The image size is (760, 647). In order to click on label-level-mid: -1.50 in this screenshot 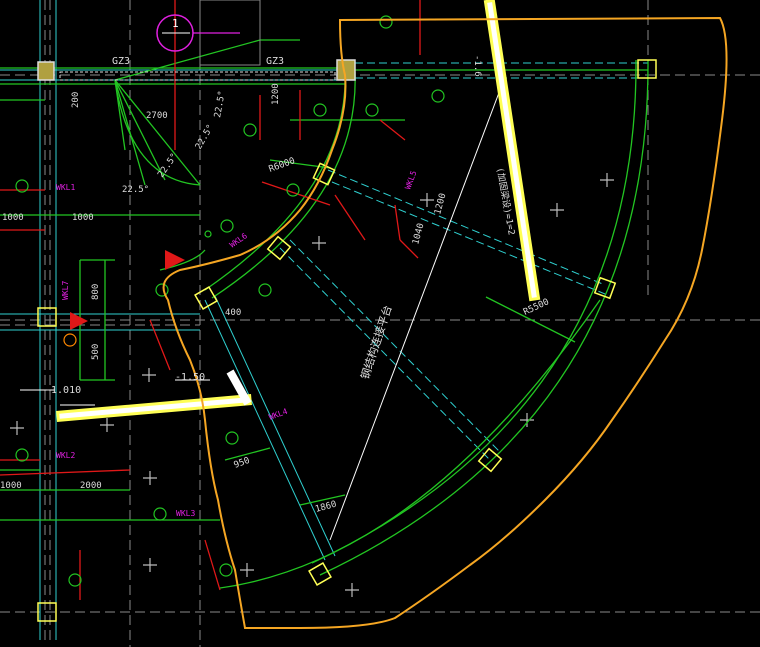, I will do `click(190, 377)`.